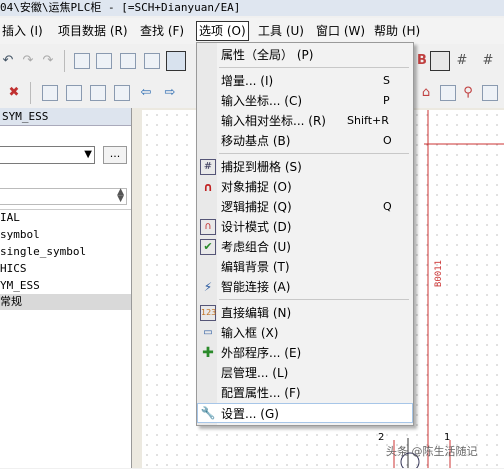 This screenshot has width=504, height=469. I want to click on menu-find: 查找 (F), so click(162, 31).